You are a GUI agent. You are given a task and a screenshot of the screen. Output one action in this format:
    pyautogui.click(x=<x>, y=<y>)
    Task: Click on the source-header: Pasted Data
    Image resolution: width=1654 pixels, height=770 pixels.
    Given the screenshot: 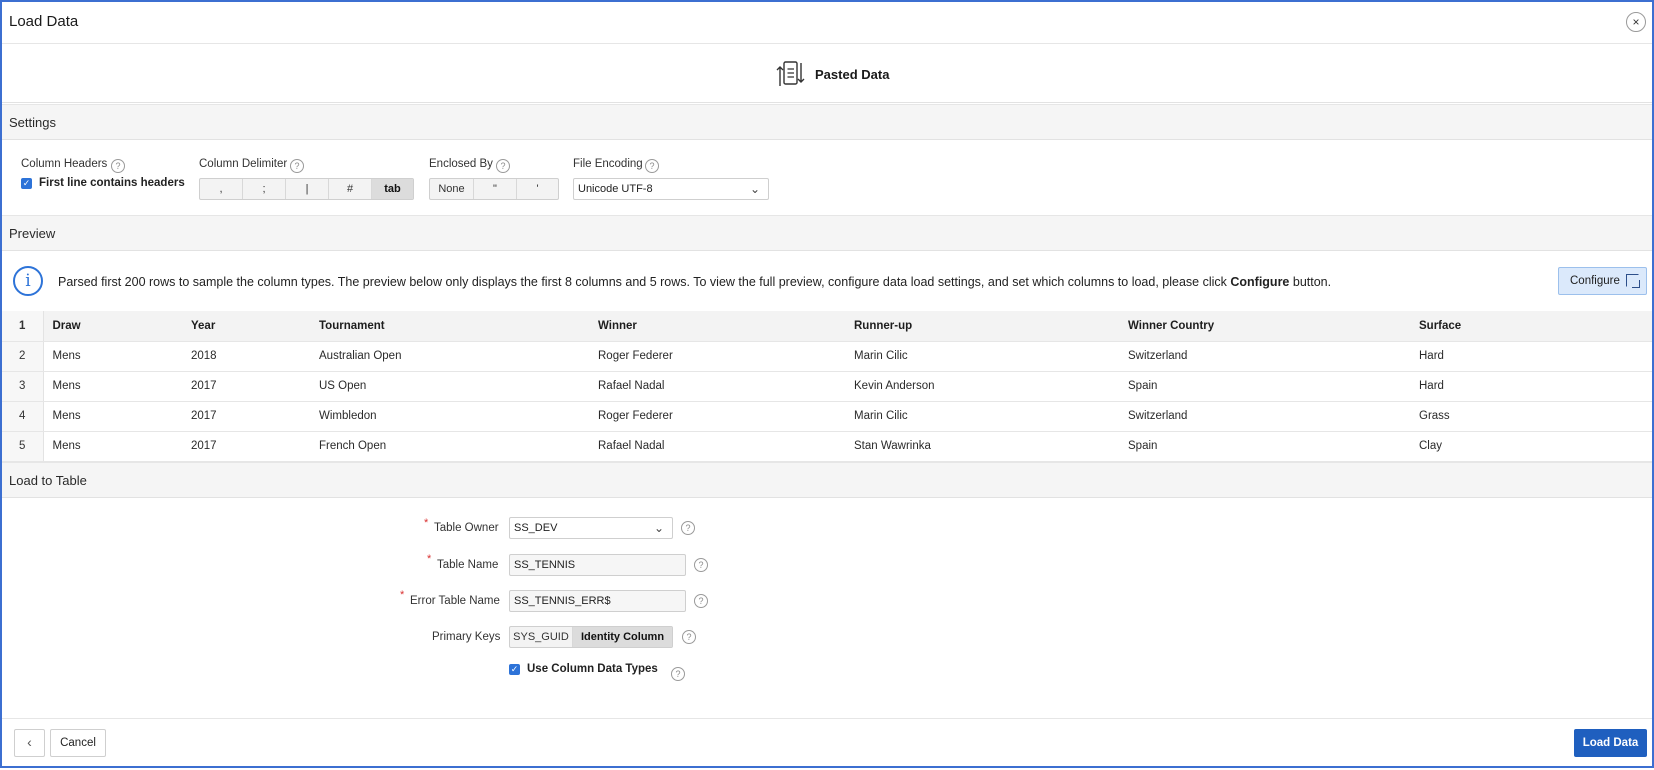 What is the action you would take?
    pyautogui.click(x=827, y=74)
    